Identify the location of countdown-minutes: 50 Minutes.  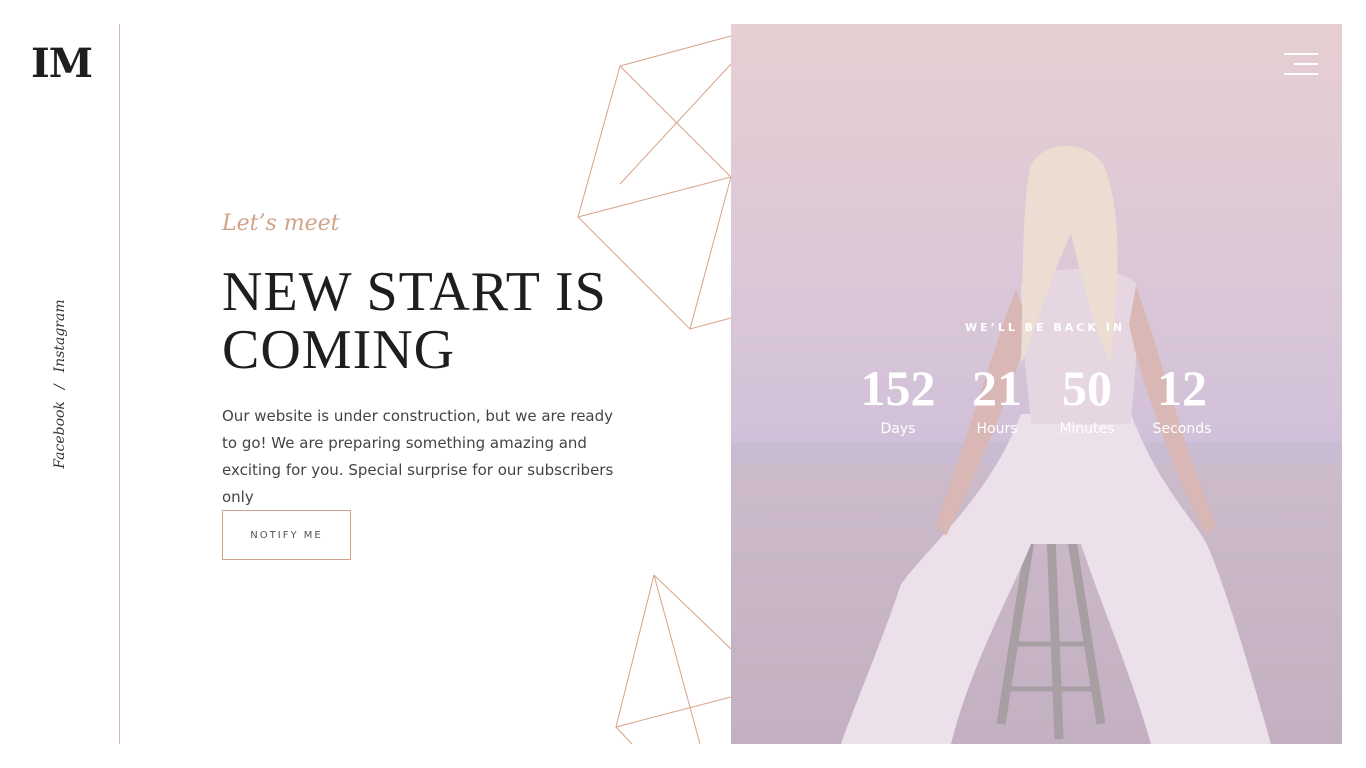
(1086, 400).